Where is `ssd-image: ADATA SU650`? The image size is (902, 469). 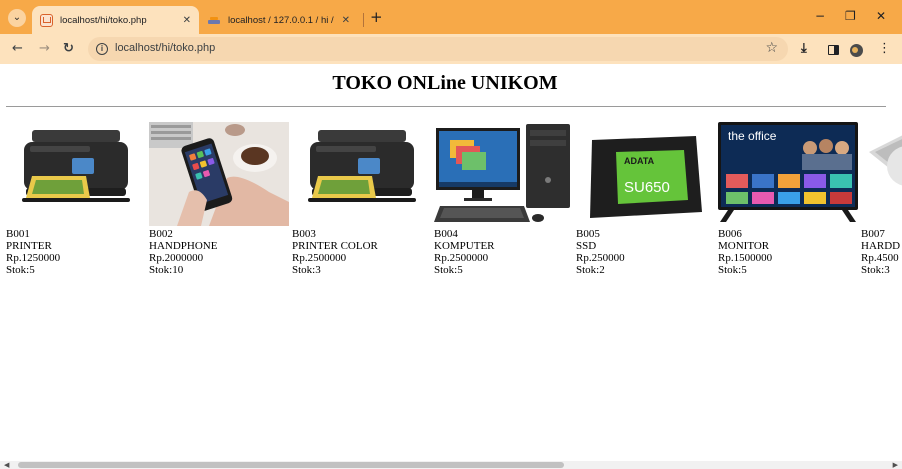
ssd-image: ADATA SU650 is located at coordinates (646, 174).